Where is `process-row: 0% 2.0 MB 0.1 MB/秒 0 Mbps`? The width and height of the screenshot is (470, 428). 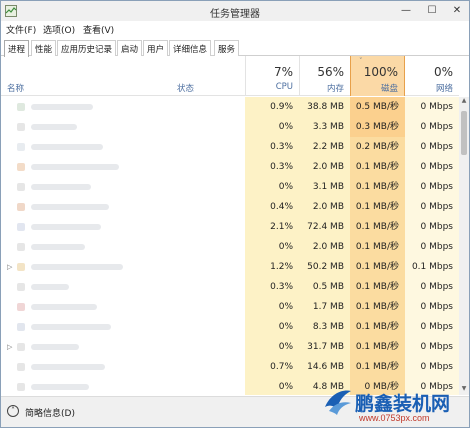
process-row: 0% 2.0 MB 0.1 MB/秒 0 Mbps is located at coordinates (230, 247).